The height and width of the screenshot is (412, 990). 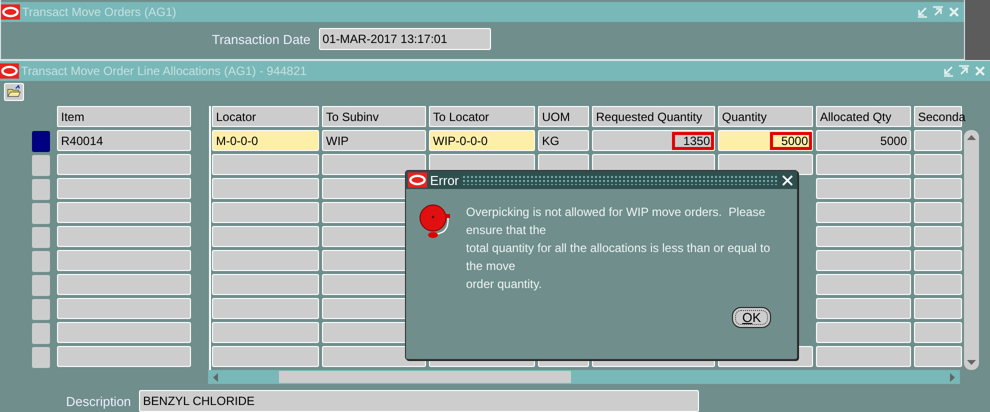 What do you see at coordinates (563, 116) in the screenshot?
I see `column-header: UOM` at bounding box center [563, 116].